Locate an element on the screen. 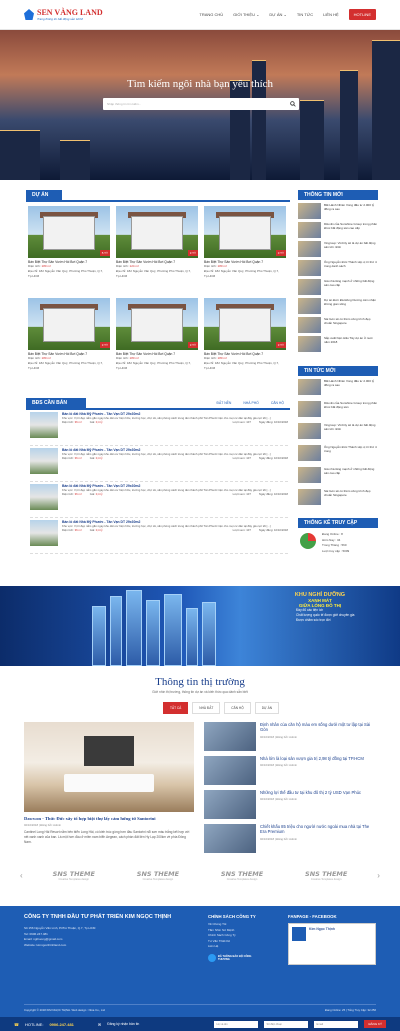 The height and width of the screenshot is (1031, 400). filter-townhouse: NHÀ PHỐ is located at coordinates (250, 403).